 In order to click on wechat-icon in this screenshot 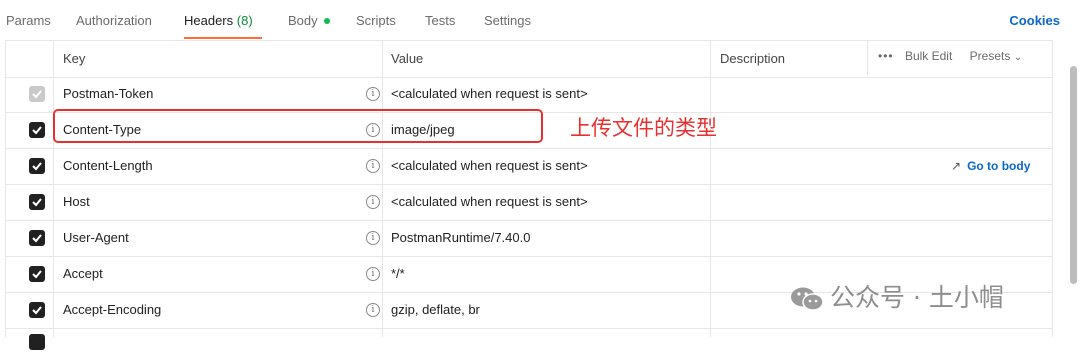, I will do `click(807, 299)`.